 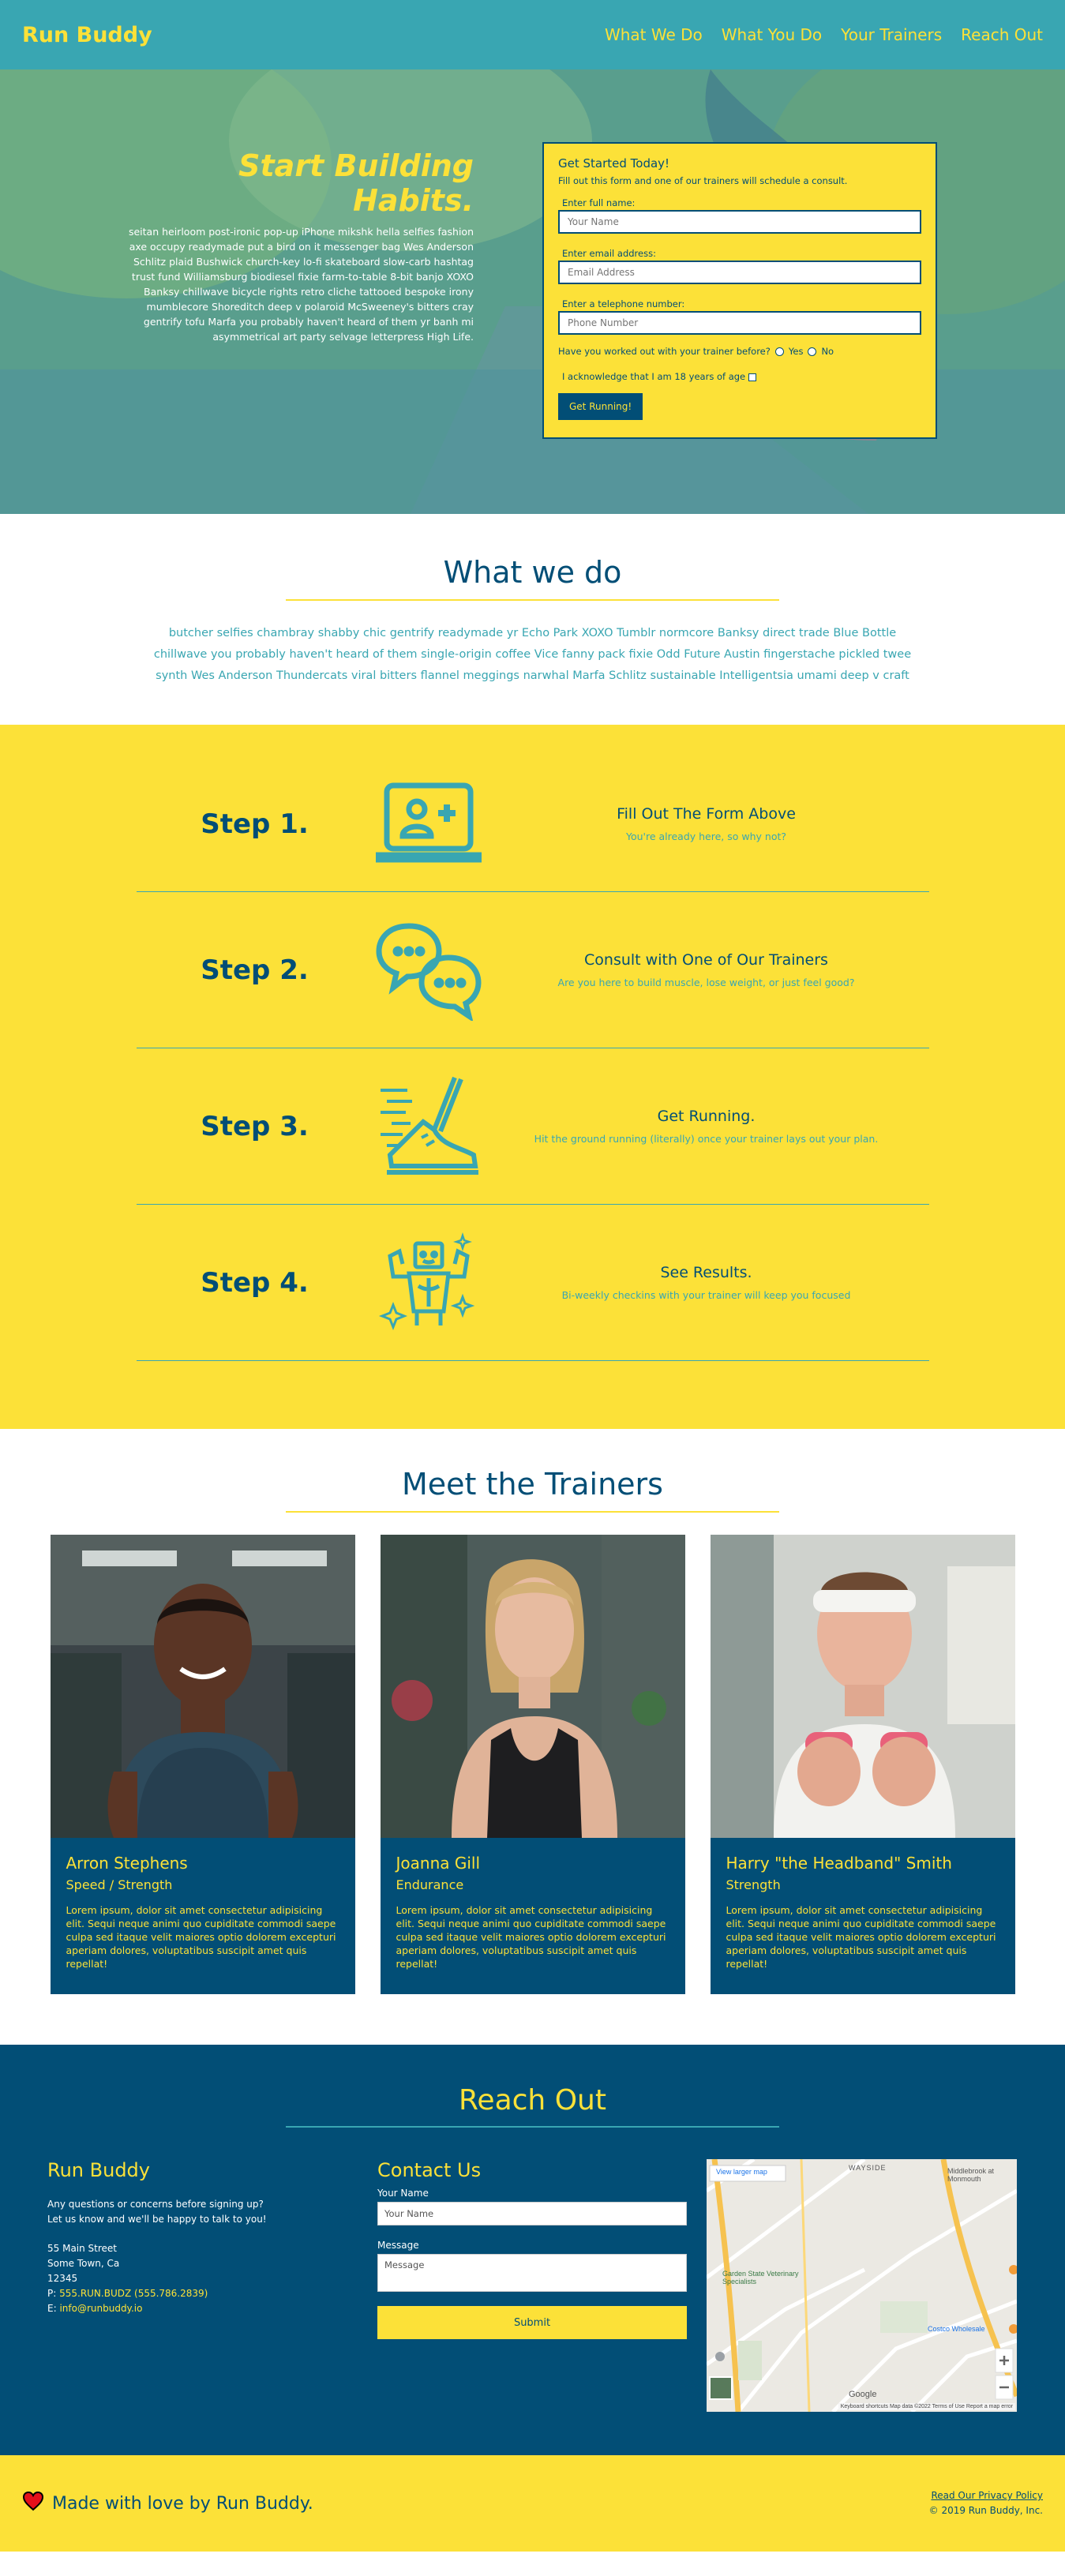 I want to click on laptop-user-icon, so click(x=428, y=824).